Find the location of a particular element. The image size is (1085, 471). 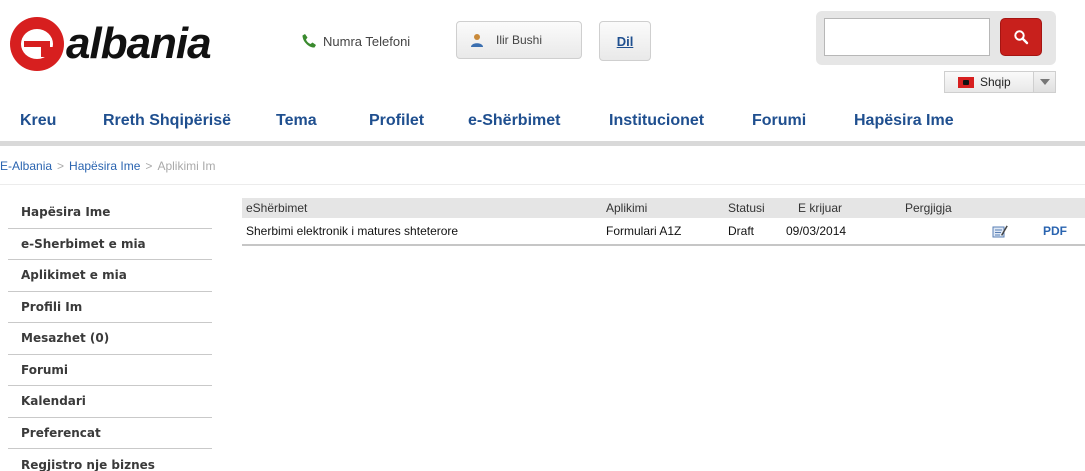

search-button is located at coordinates (1021, 37).